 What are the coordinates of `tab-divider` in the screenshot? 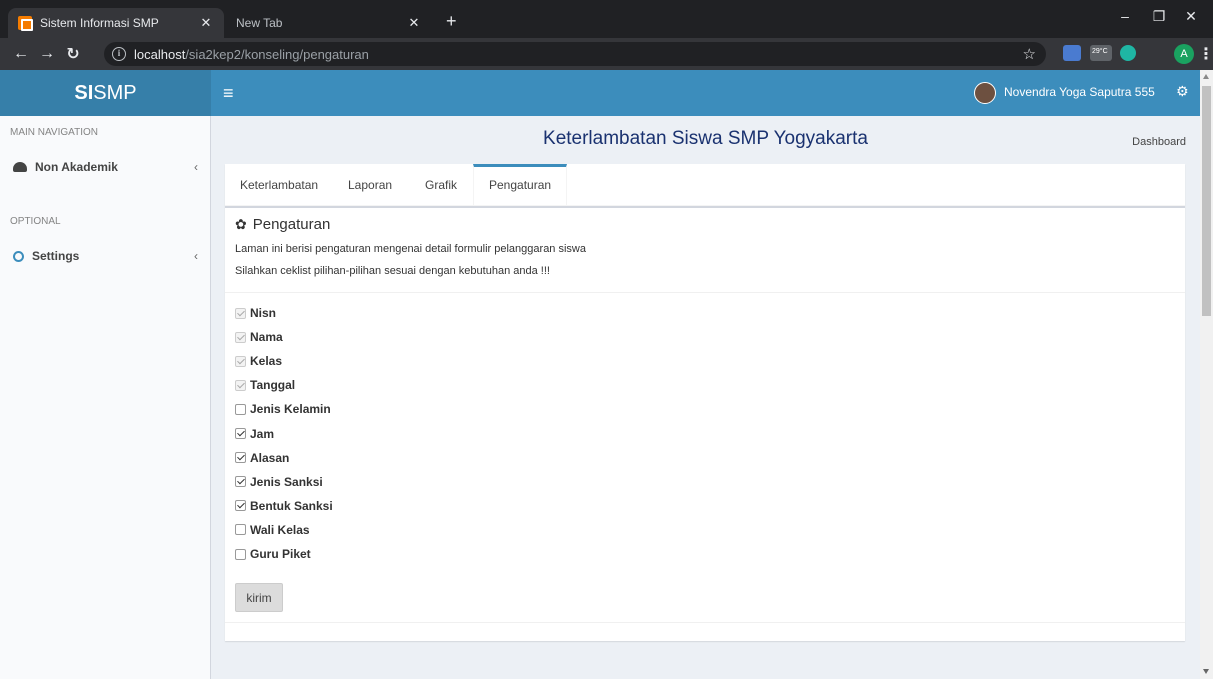 It's located at (705, 207).